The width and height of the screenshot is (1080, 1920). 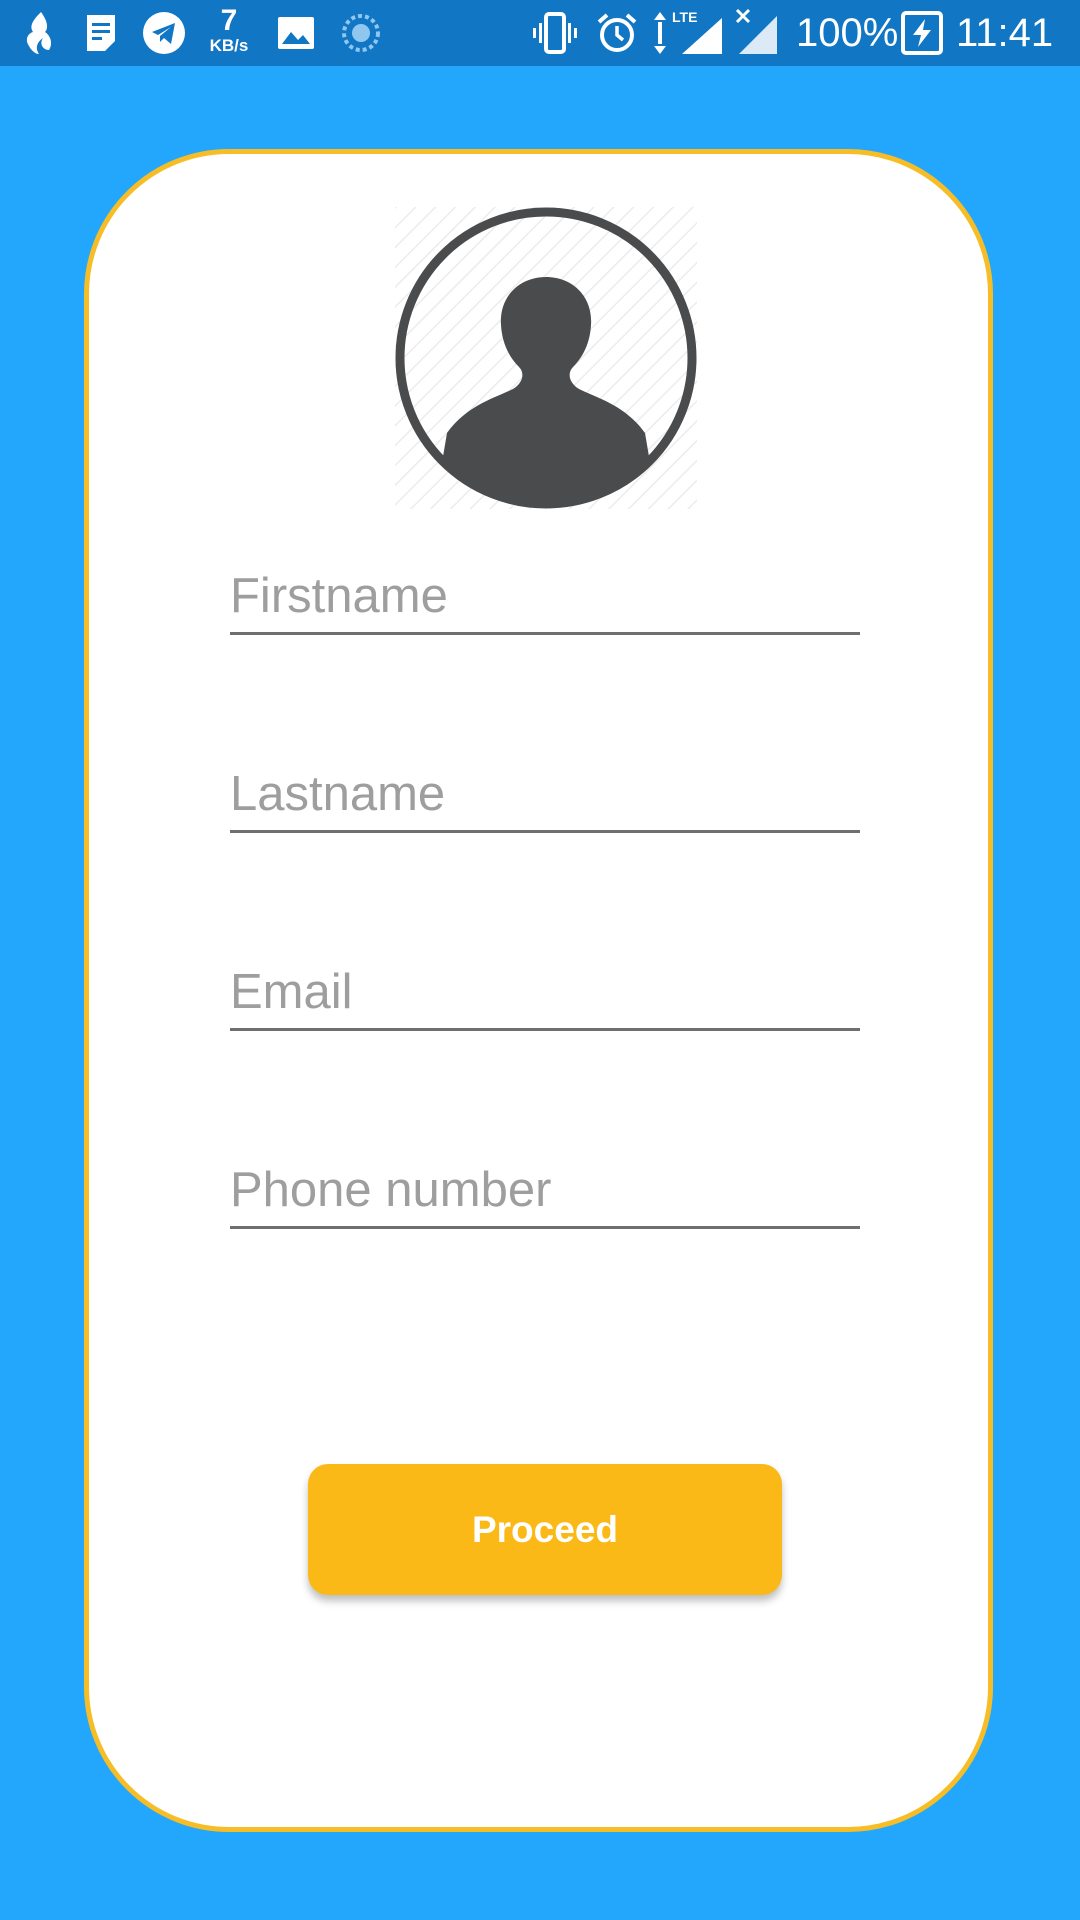 I want to click on sync-icon, so click(x=361, y=33).